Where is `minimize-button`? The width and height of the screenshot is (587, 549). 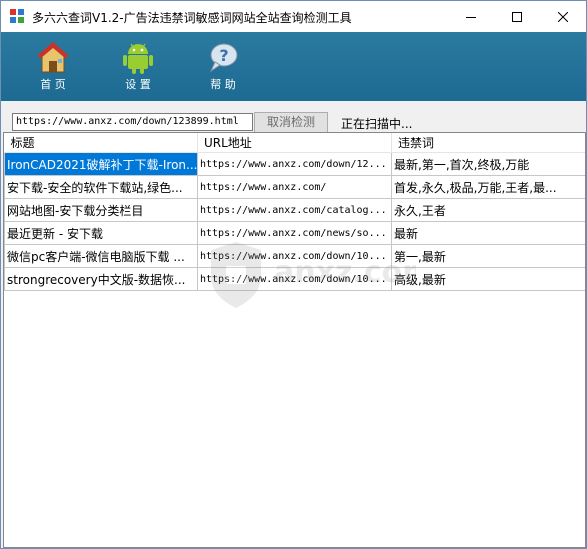
minimize-button is located at coordinates (471, 16).